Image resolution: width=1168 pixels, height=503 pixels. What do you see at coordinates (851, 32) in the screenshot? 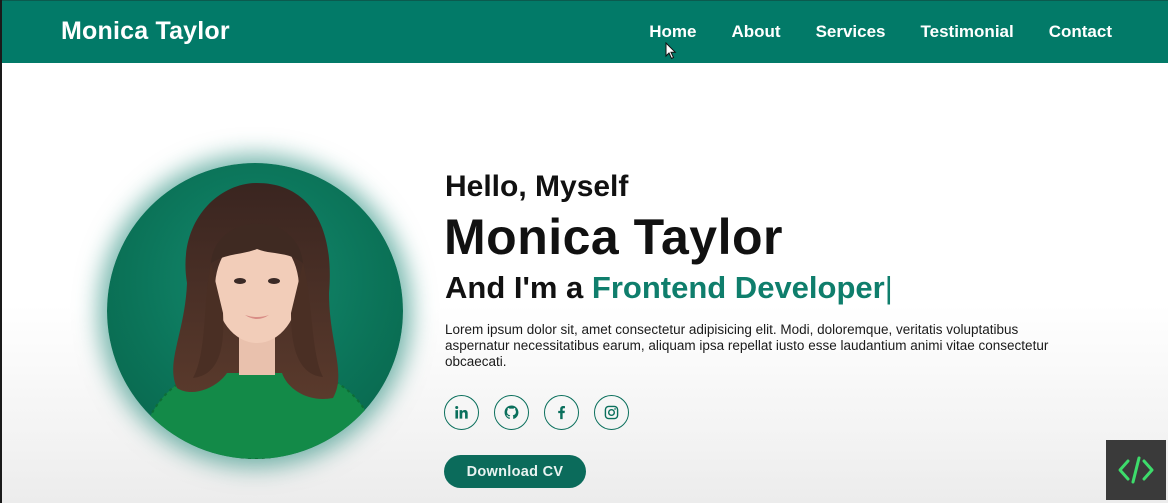
I see `nav-services: Services` at bounding box center [851, 32].